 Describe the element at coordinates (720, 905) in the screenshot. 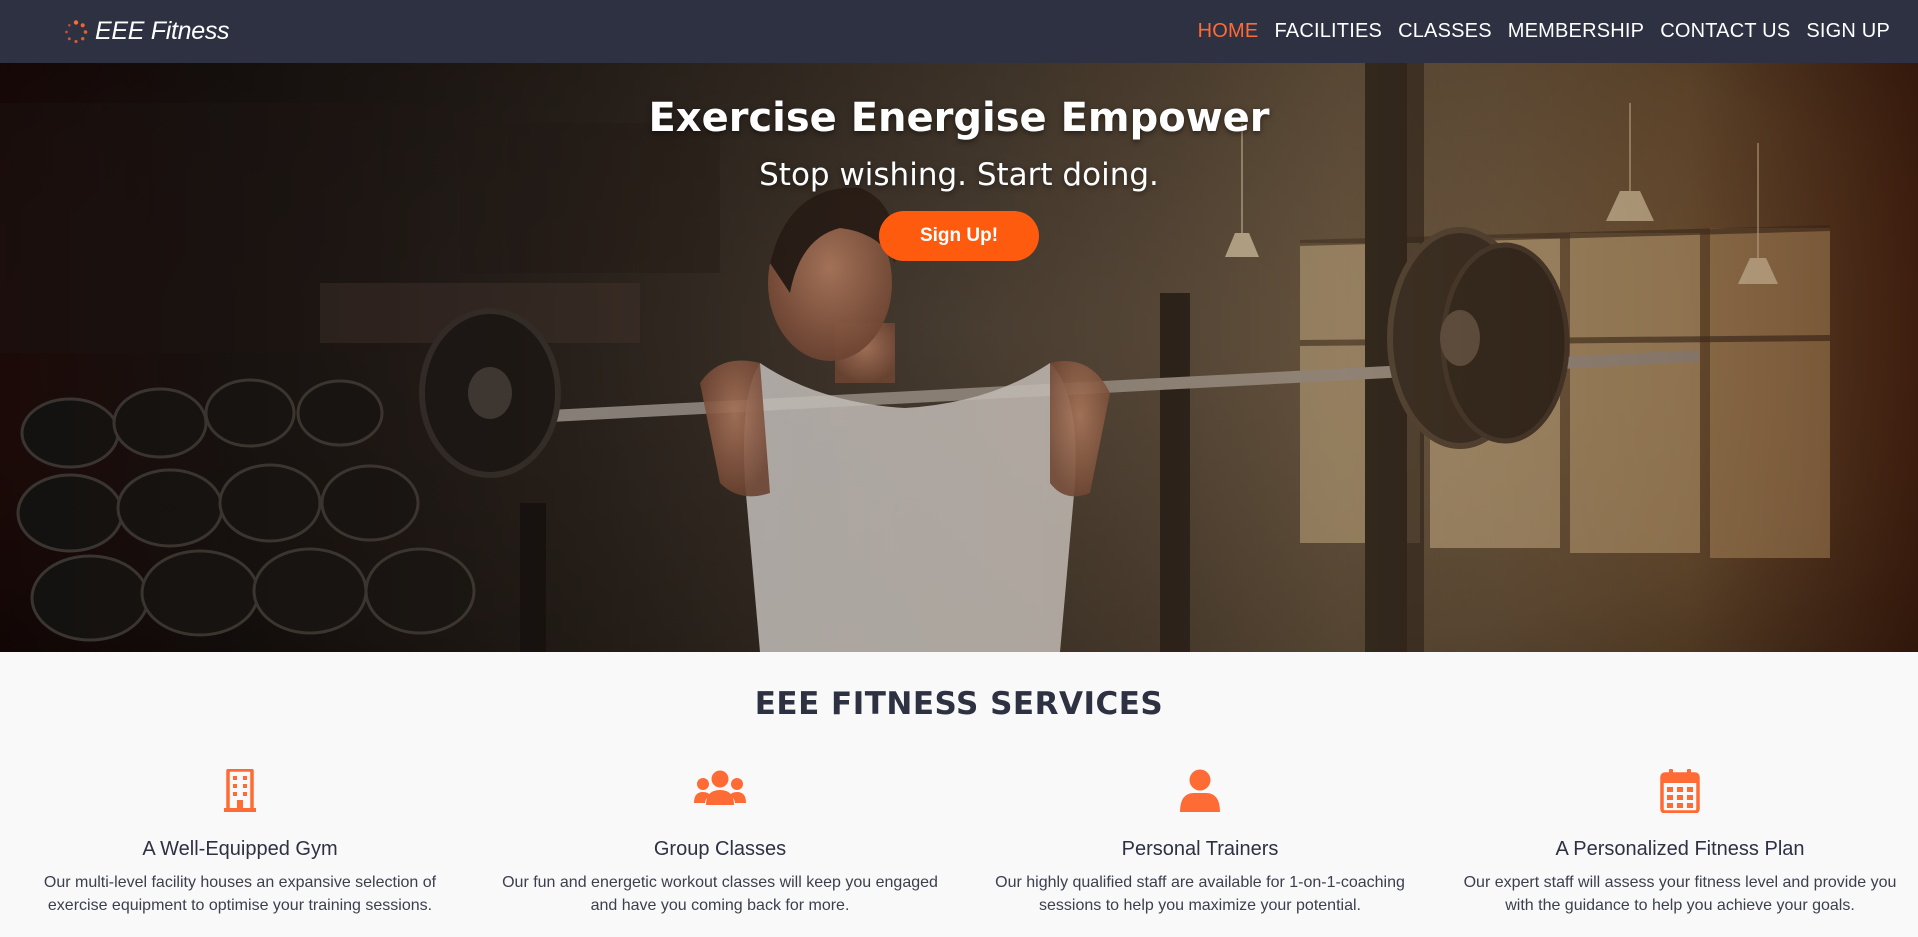

I see `service-description-line: and have you coming back for more.` at that location.